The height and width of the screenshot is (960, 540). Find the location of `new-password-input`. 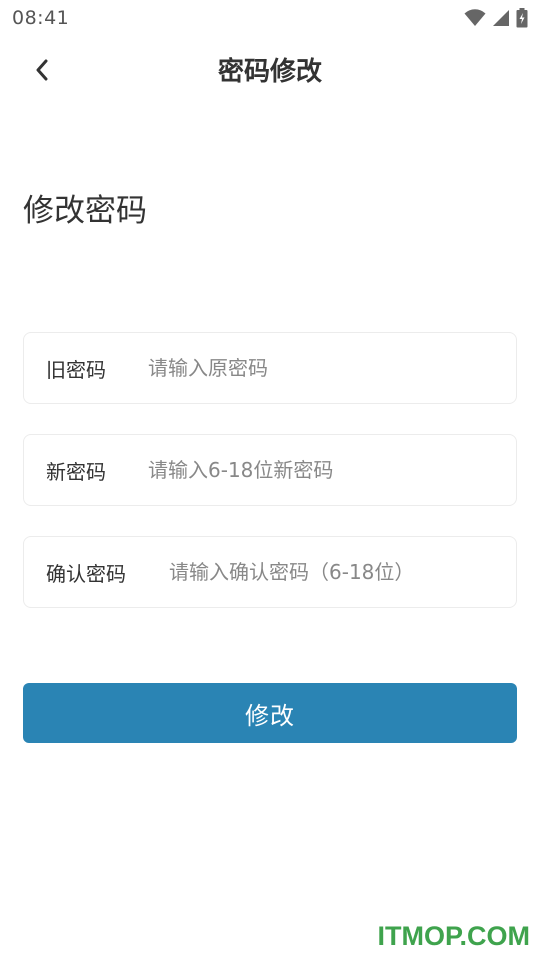

new-password-input is located at coordinates (332, 470).